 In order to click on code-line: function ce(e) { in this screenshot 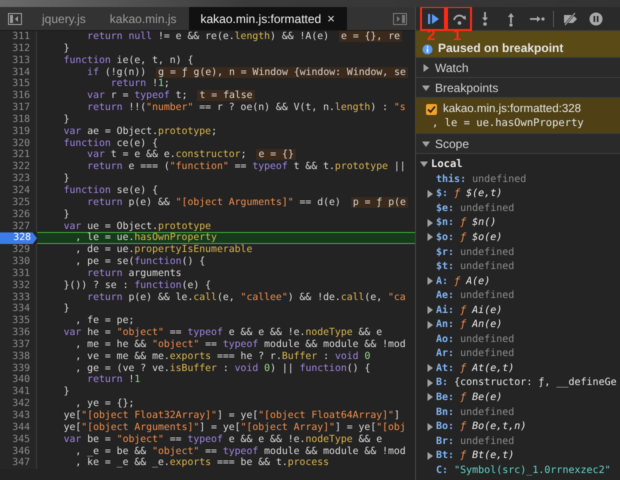, I will do `click(110, 144)`.